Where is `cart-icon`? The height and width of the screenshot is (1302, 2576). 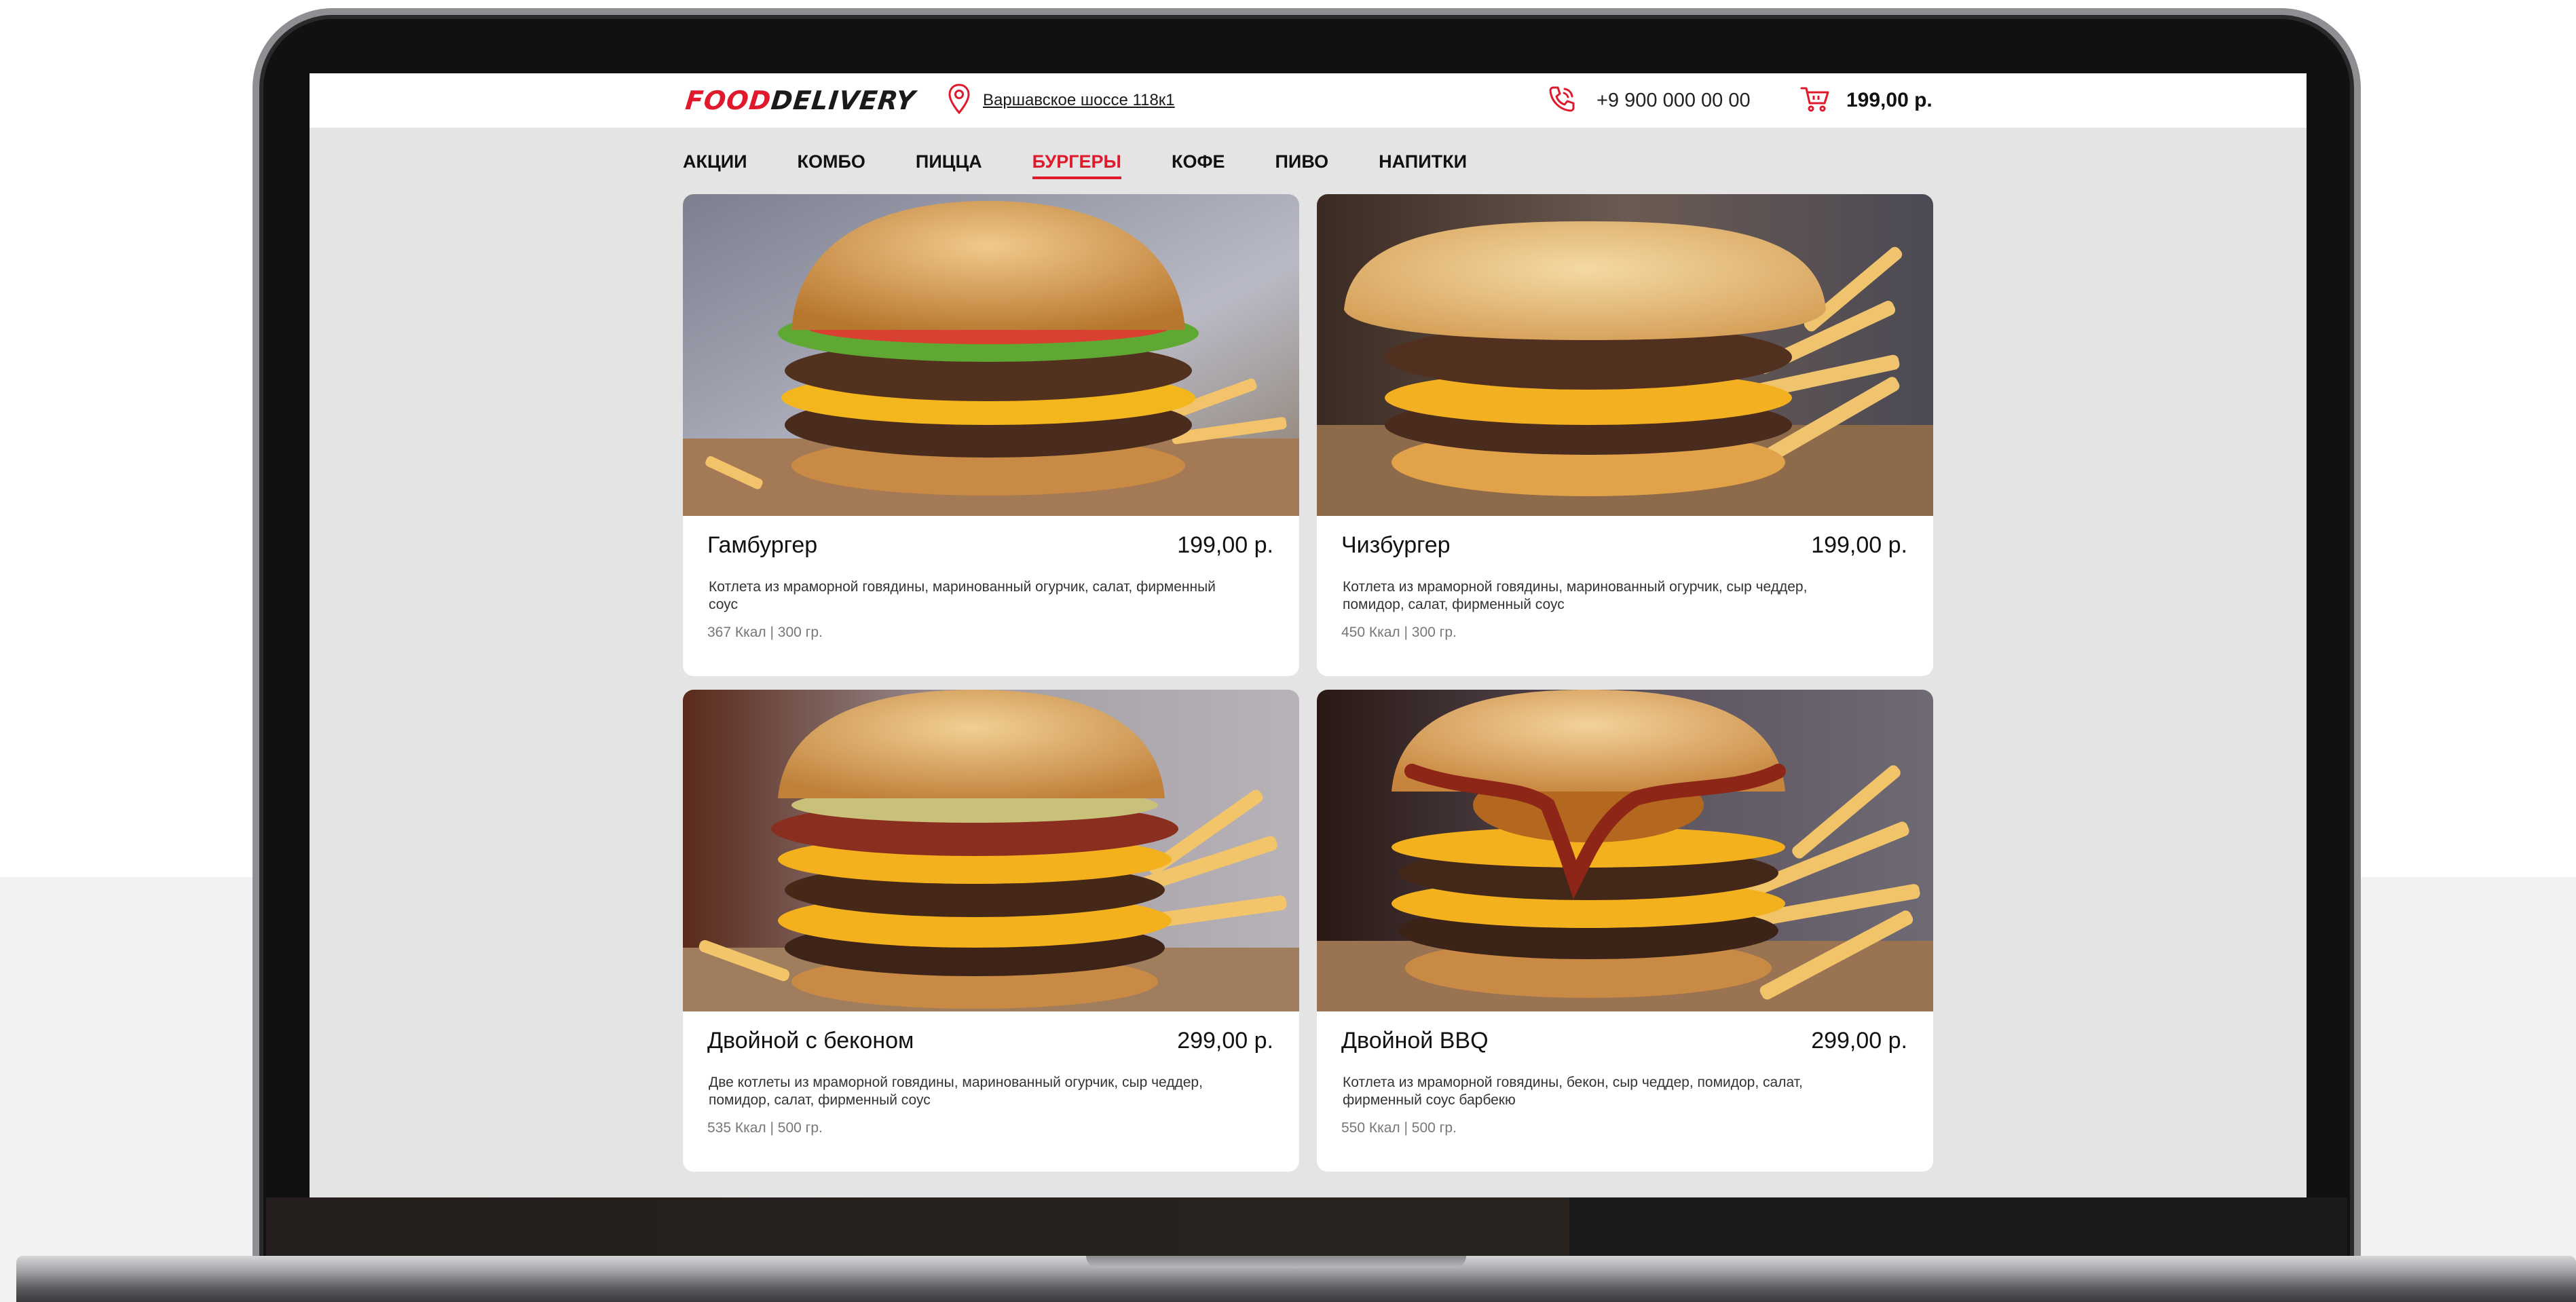 cart-icon is located at coordinates (1815, 101).